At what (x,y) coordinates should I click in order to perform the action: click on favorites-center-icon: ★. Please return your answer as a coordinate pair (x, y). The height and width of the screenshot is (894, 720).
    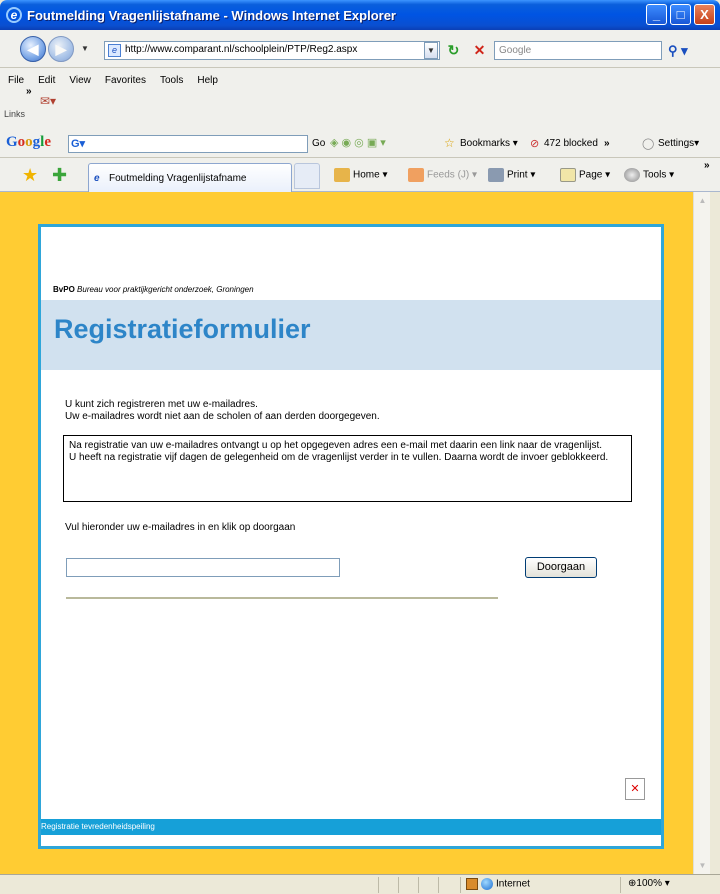
    Looking at the image, I should click on (30, 175).